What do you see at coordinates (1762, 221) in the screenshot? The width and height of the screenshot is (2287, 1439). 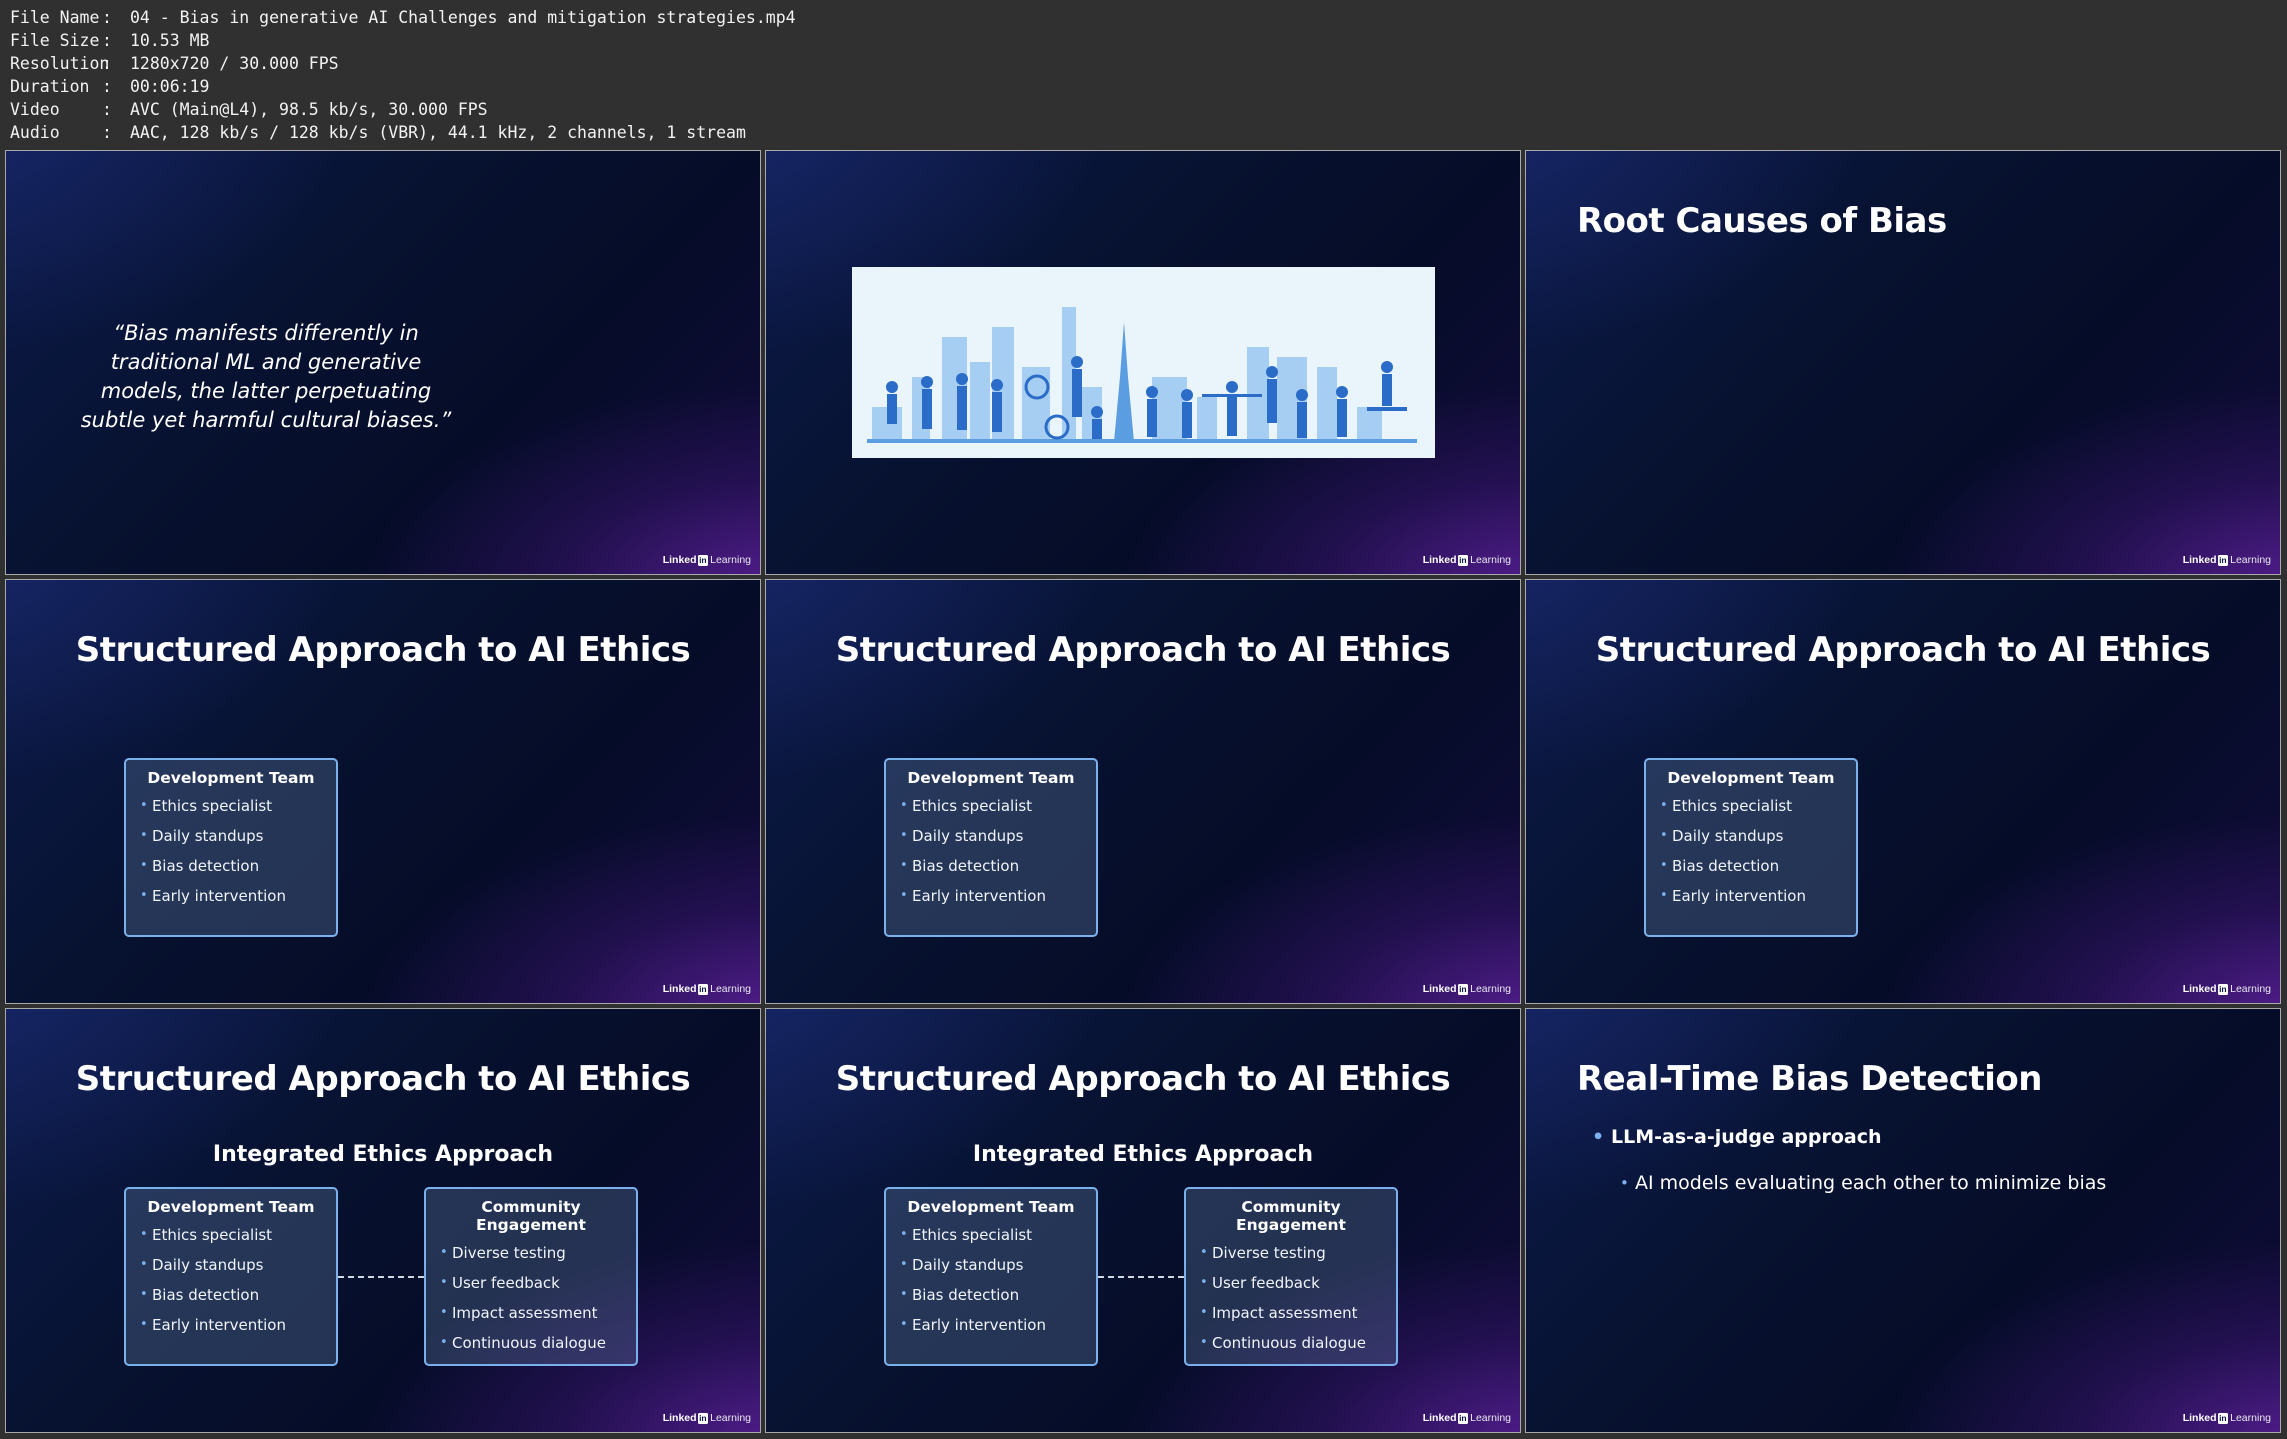 I see `slide-title: Root Causes of Bias` at bounding box center [1762, 221].